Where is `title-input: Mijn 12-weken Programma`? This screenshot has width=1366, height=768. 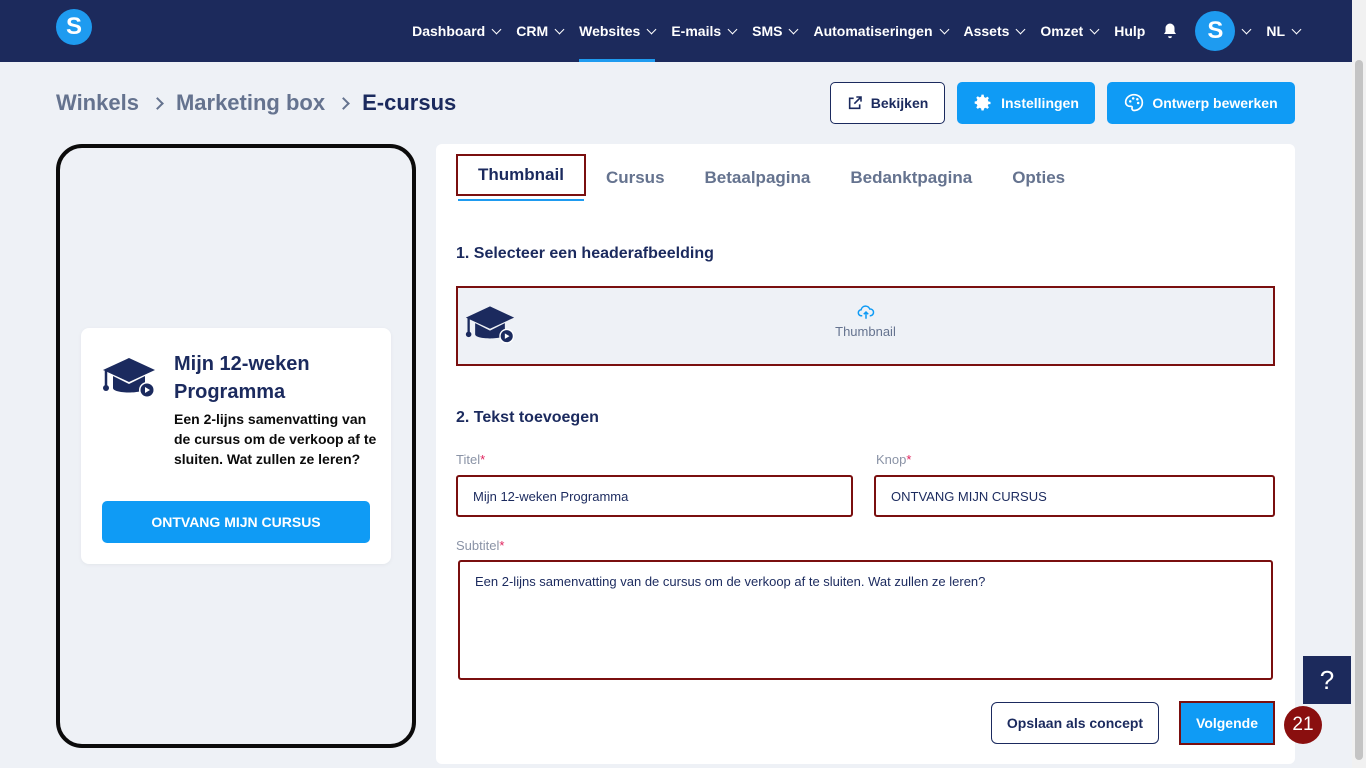 title-input: Mijn 12-weken Programma is located at coordinates (654, 496).